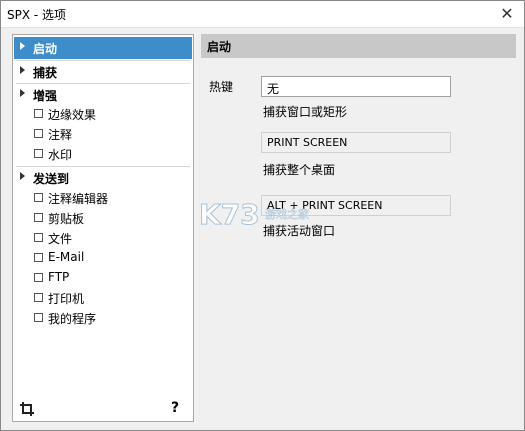 The image size is (525, 431). What do you see at coordinates (356, 142) in the screenshot?
I see `hotkey-desktop-field: PRINT SCREEN` at bounding box center [356, 142].